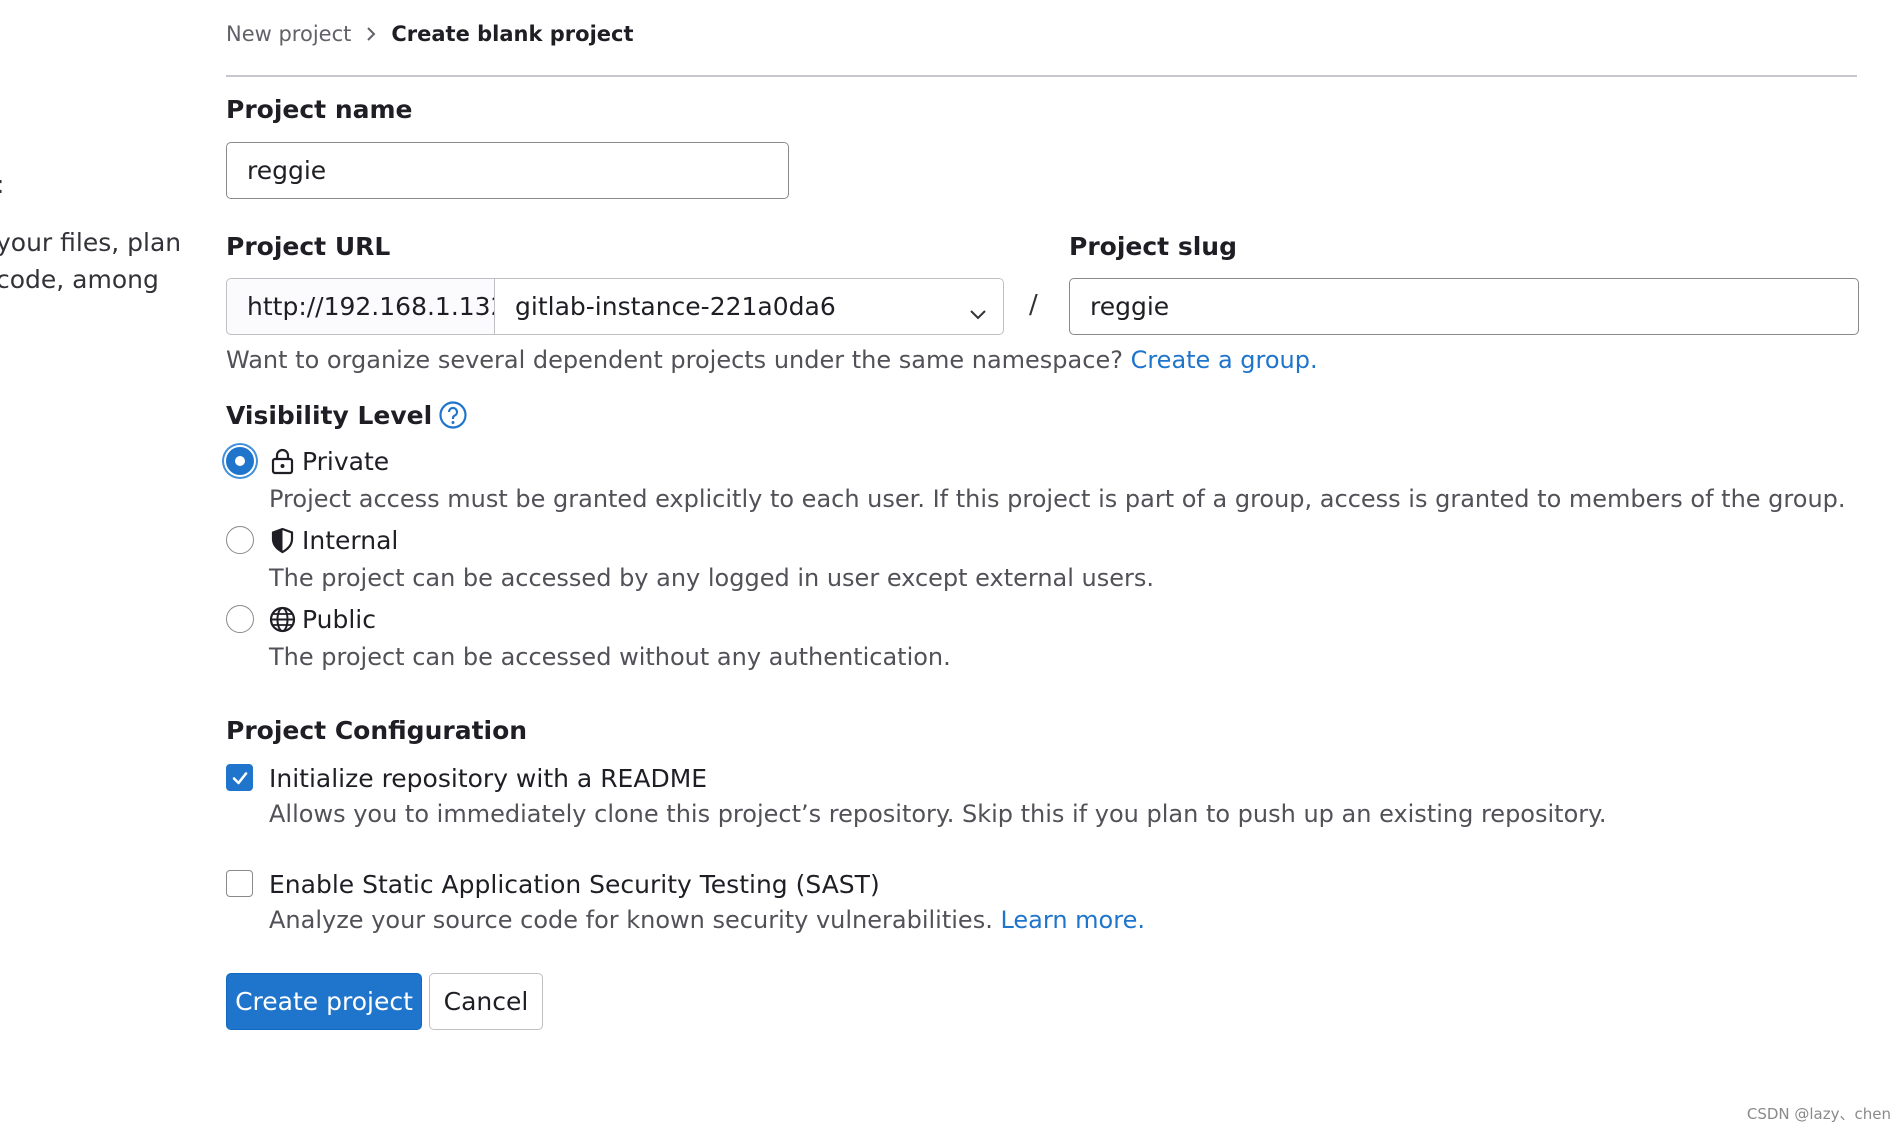  I want to click on watermark: CSDN @lazy、chen, so click(1818, 1114).